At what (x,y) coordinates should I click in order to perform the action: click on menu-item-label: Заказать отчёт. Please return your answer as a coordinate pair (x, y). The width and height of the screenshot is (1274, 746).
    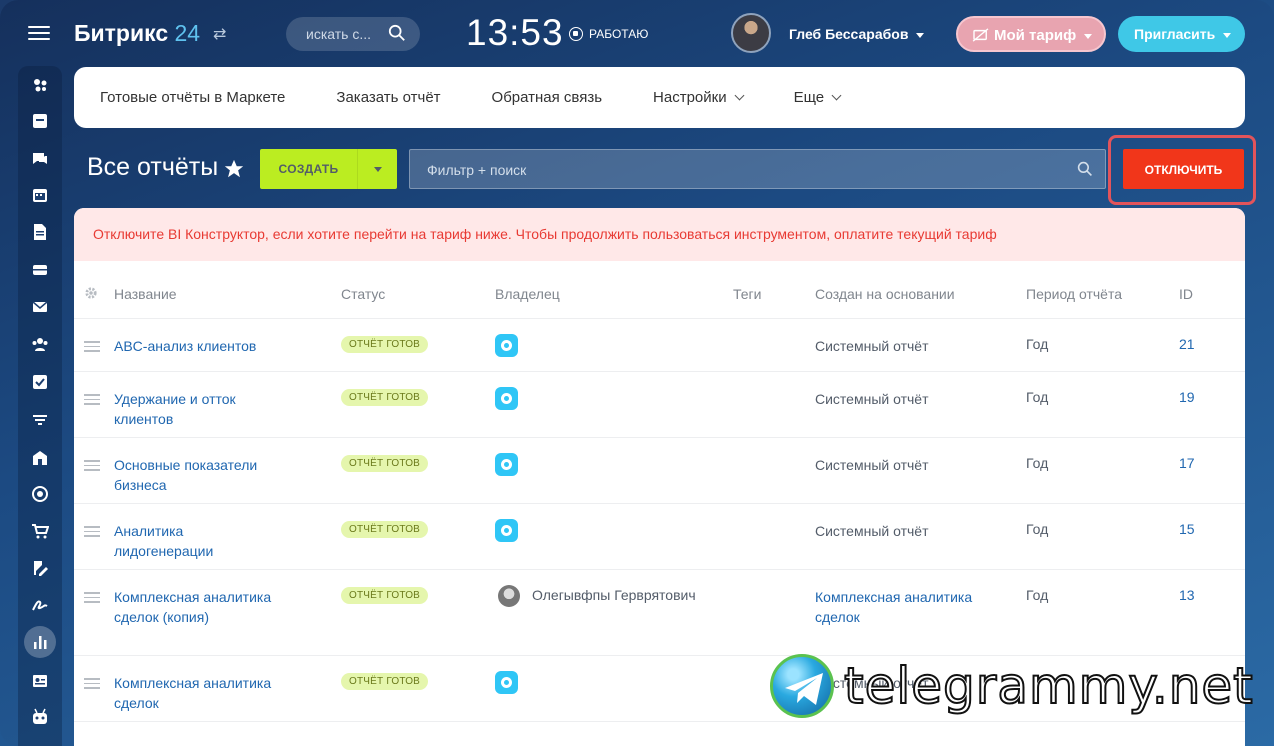
    Looking at the image, I should click on (388, 97).